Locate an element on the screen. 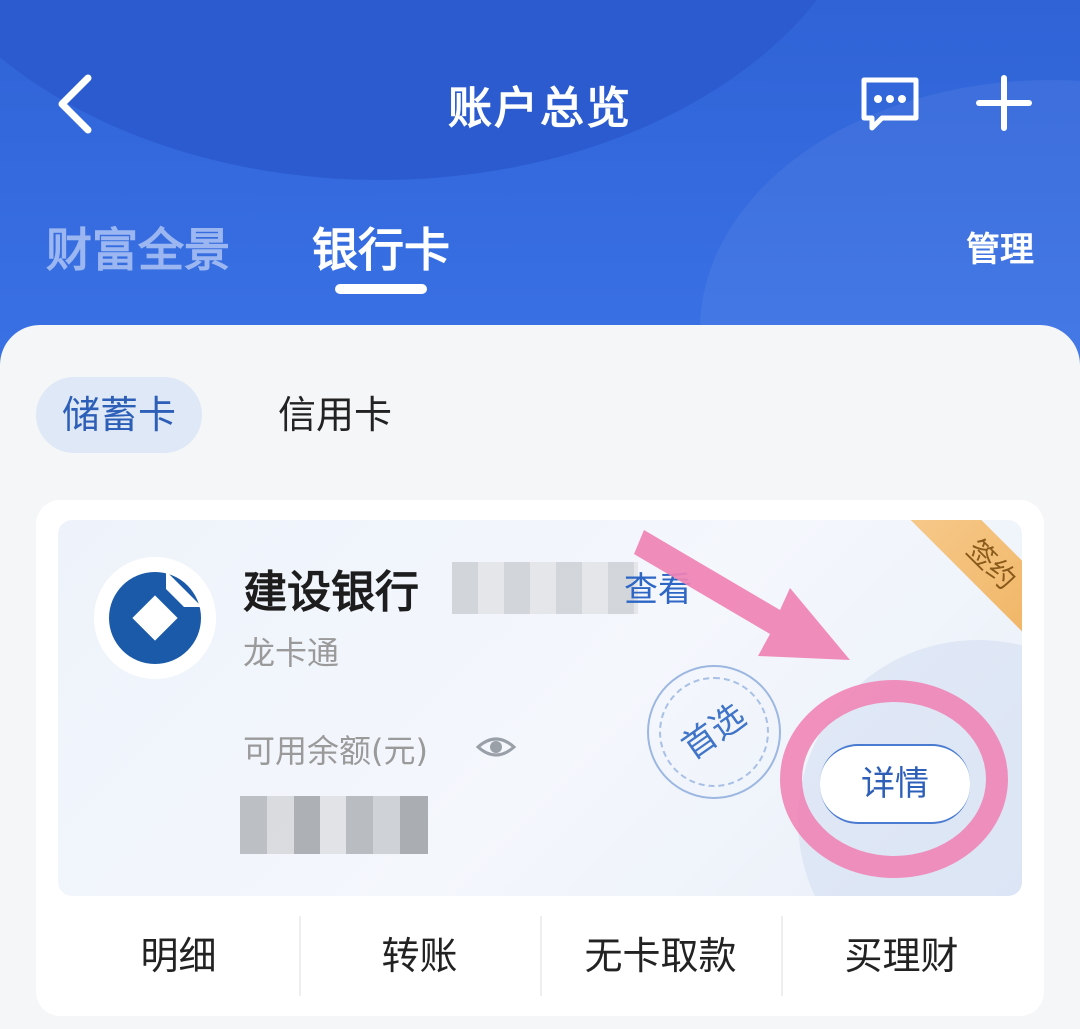 The image size is (1080, 1029). balance-mask is located at coordinates (334, 825).